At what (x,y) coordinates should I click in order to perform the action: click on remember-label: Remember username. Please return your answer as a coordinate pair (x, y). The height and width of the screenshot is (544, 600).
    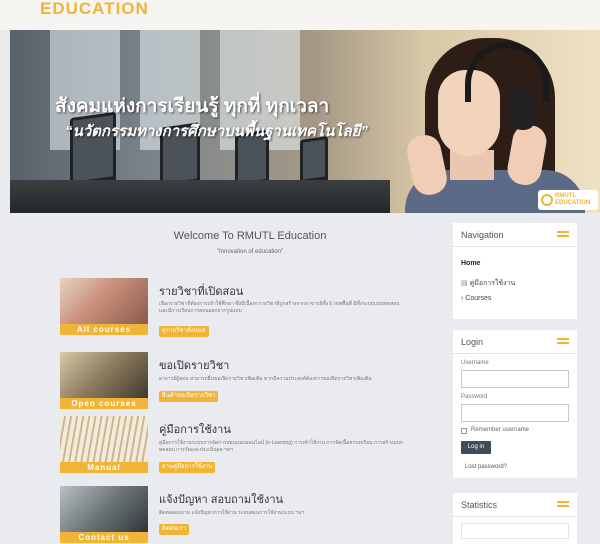
    Looking at the image, I should click on (500, 430).